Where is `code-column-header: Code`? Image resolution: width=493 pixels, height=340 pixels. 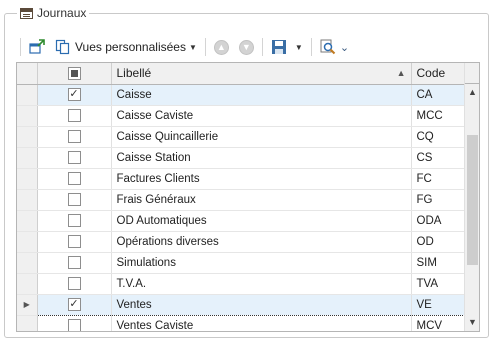
code-column-header: Code is located at coordinates (438, 74).